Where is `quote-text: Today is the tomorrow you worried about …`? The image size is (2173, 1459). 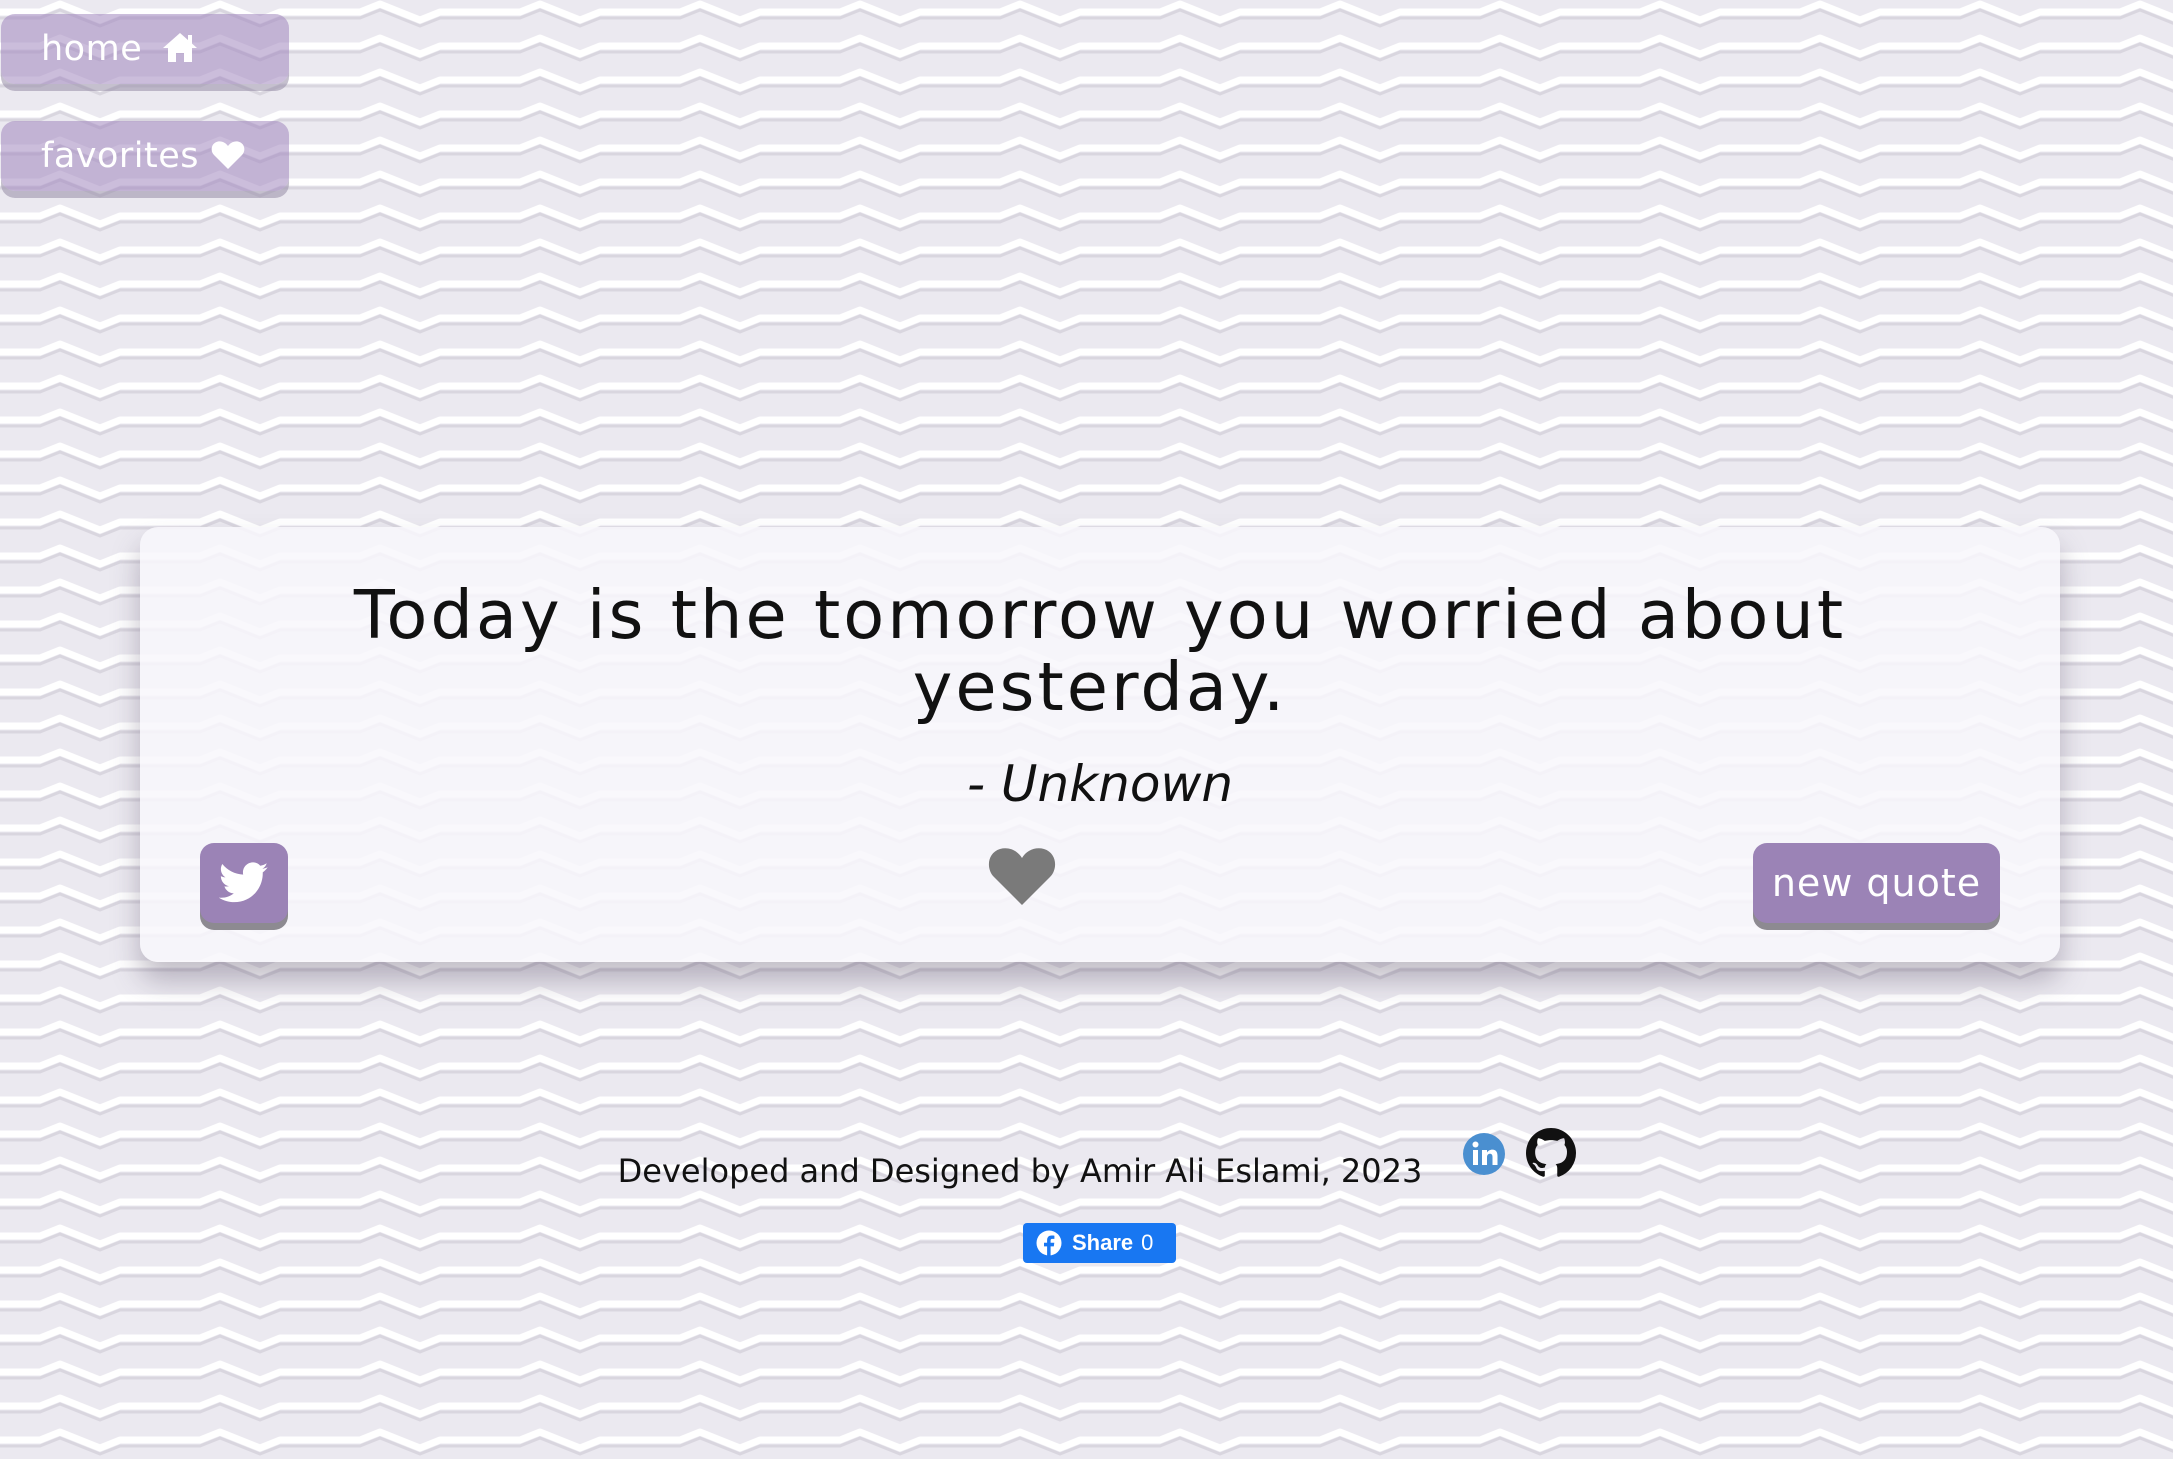 quote-text: Today is the tomorrow you worried about … is located at coordinates (1100, 651).